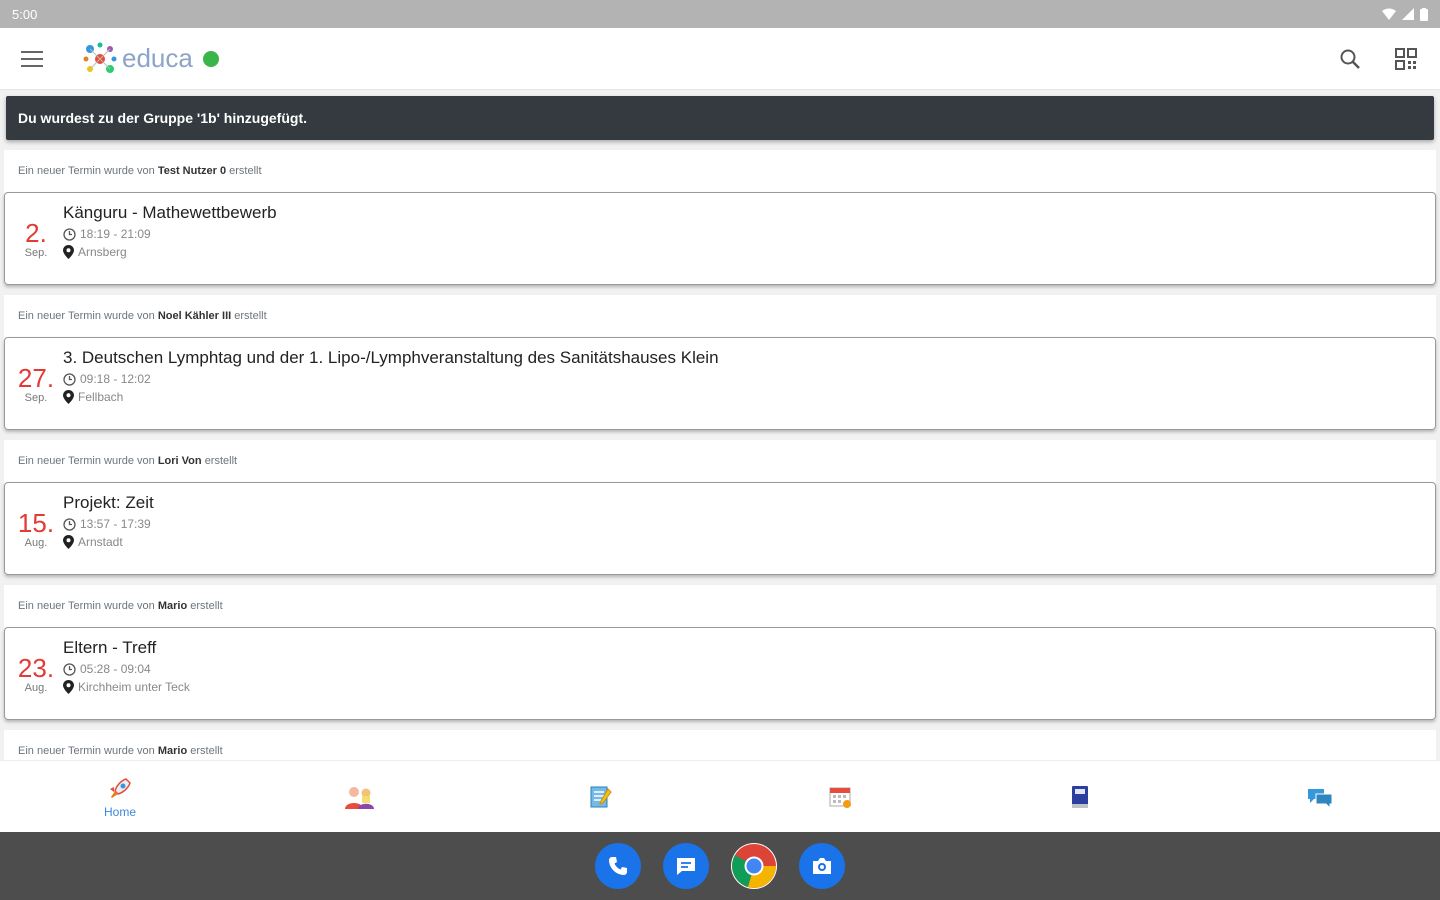  What do you see at coordinates (180, 461) in the screenshot?
I see `author-name: Lori Von` at bounding box center [180, 461].